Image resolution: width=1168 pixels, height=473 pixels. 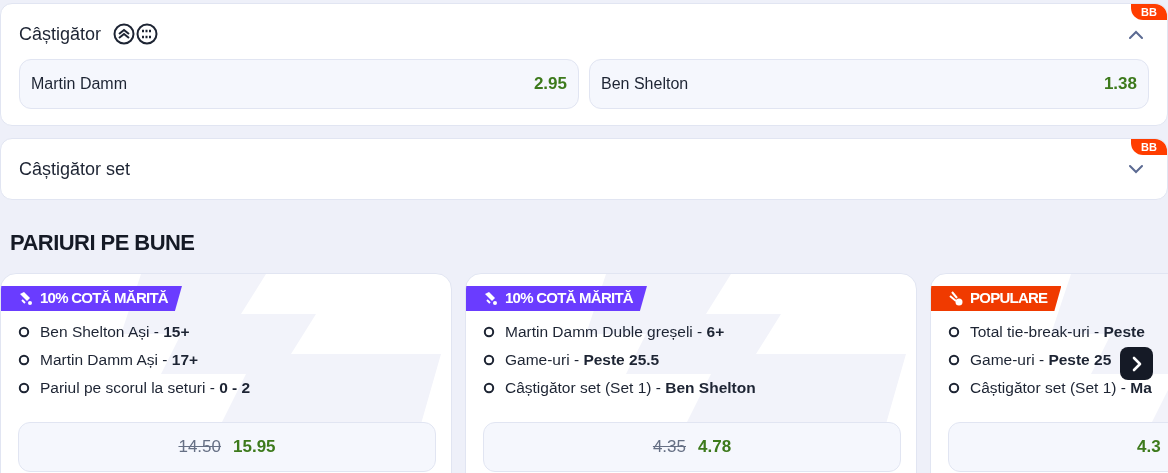 What do you see at coordinates (1041, 360) in the screenshot?
I see `bet-leg: Game-uri - Peste 25` at bounding box center [1041, 360].